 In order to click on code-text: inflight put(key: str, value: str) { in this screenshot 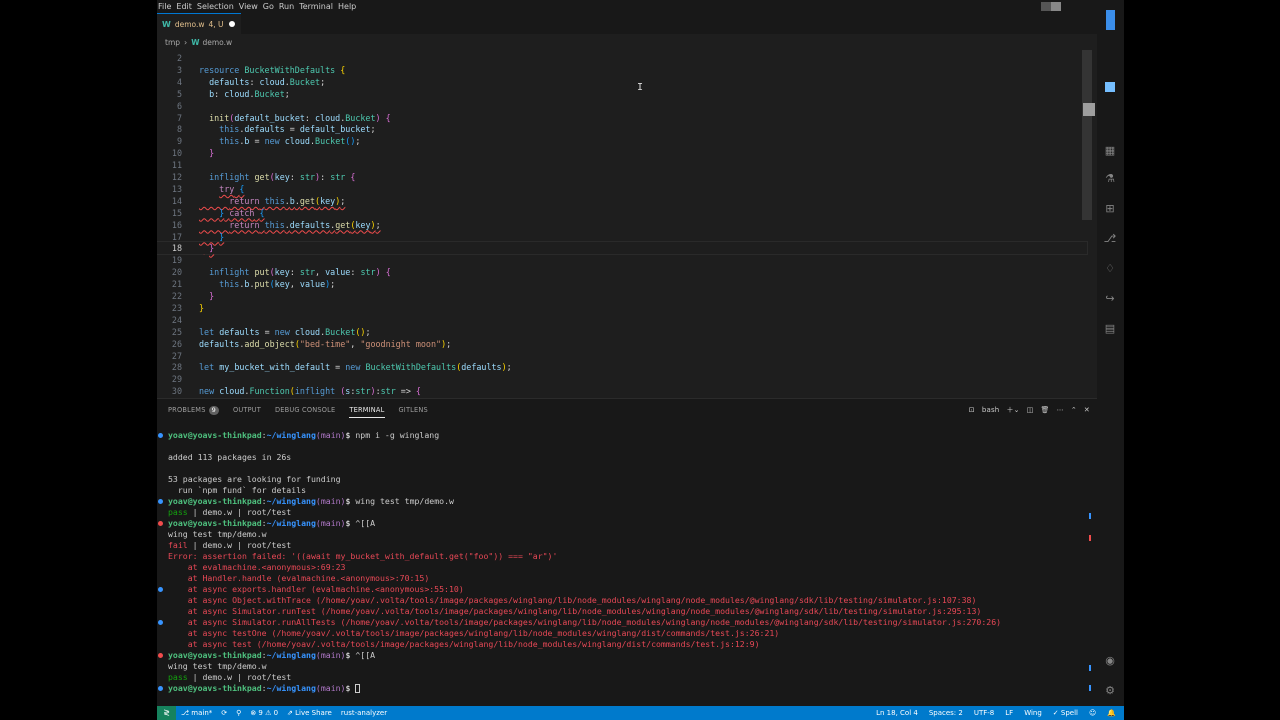, I will do `click(300, 272)`.